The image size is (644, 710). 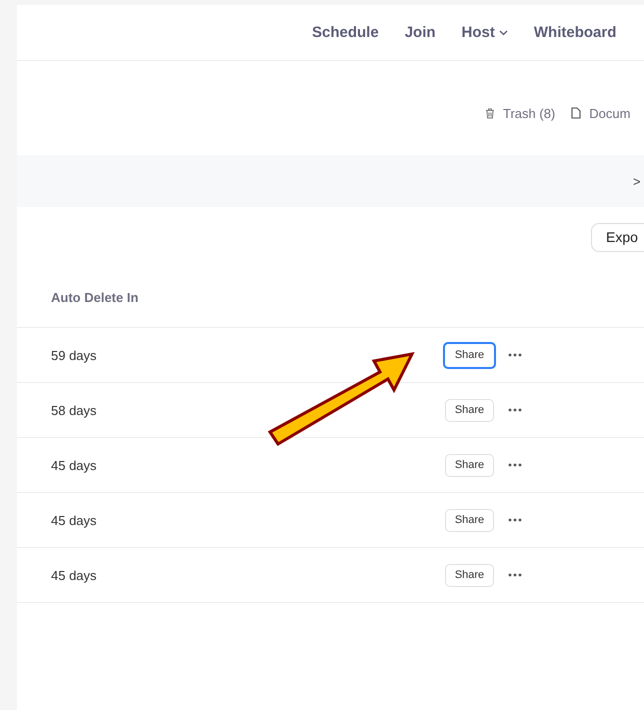 I want to click on nav-link: Schedule, so click(x=345, y=32).